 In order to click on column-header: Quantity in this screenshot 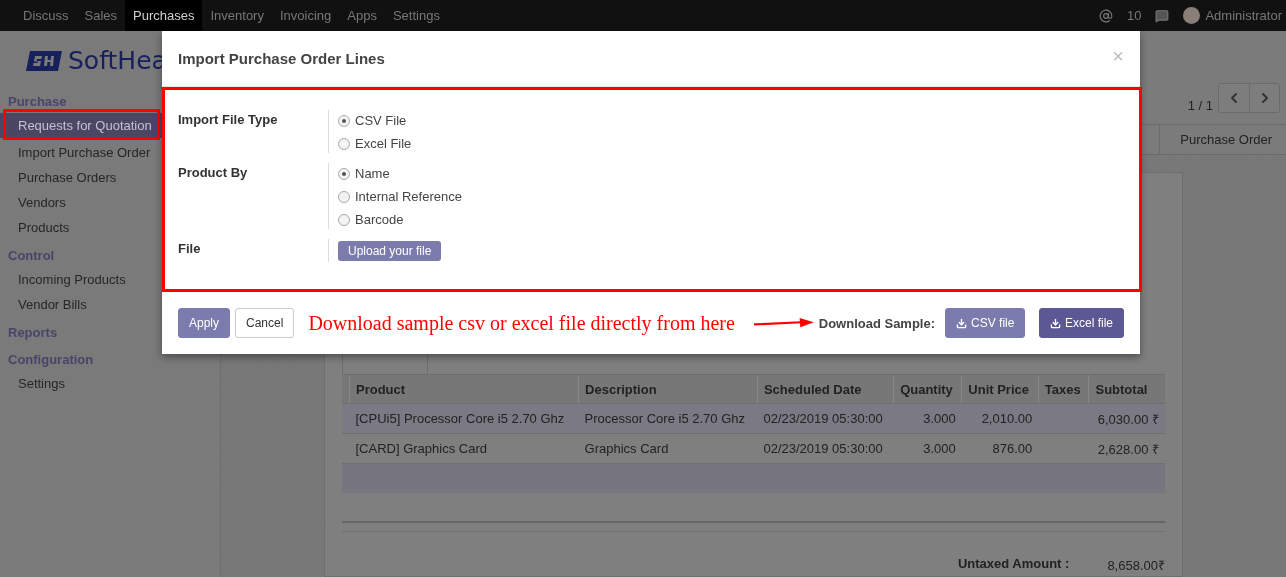, I will do `click(927, 389)`.